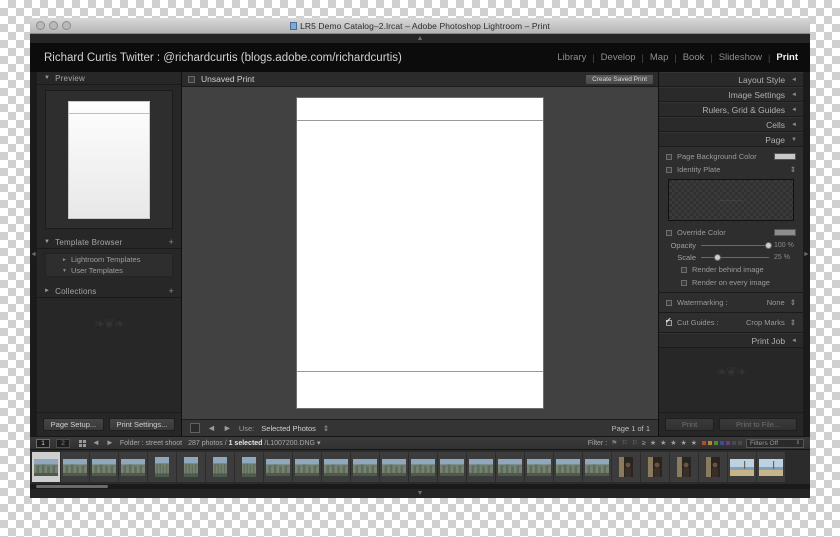 Image resolution: width=840 pixels, height=537 pixels. Describe the element at coordinates (740, 57) in the screenshot. I see `module-slideshow: Slideshow` at that location.